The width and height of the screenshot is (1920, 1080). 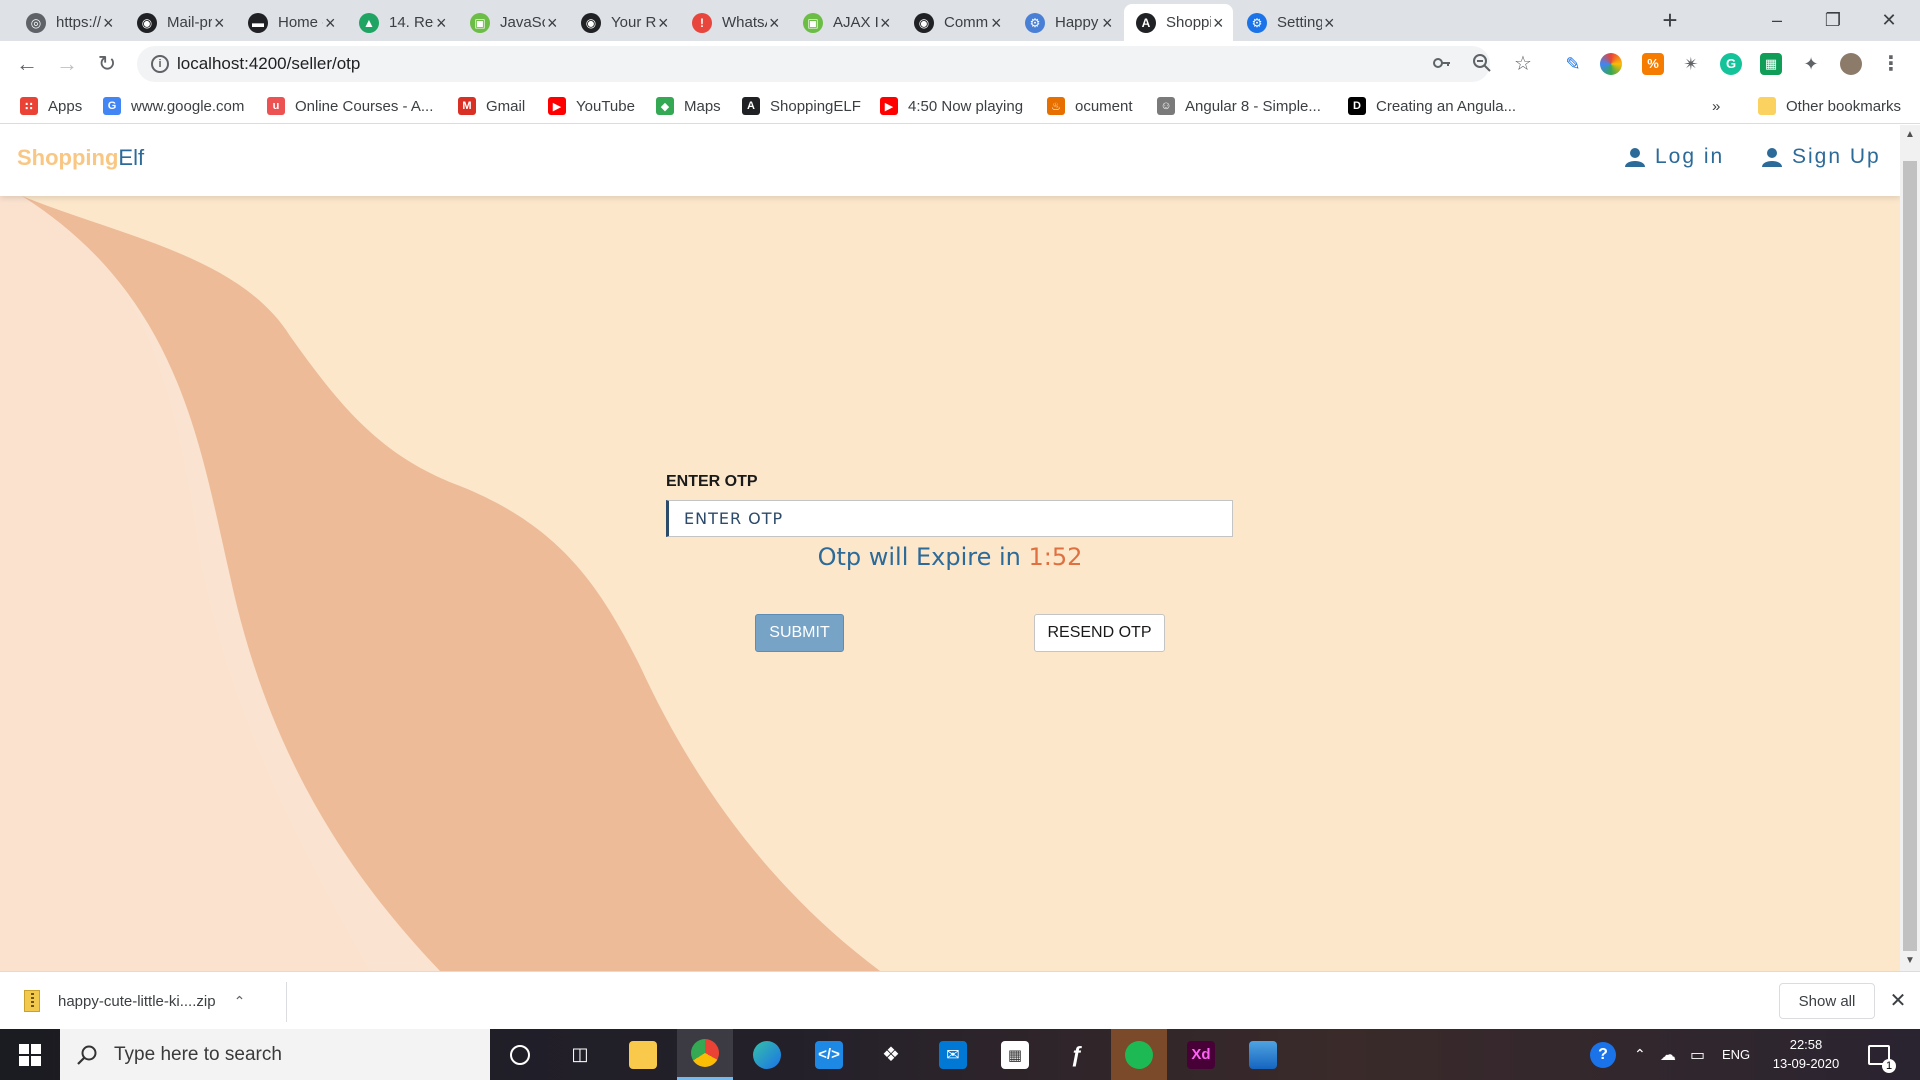 What do you see at coordinates (712, 481) in the screenshot?
I see `otp-label: ENTER OTP` at bounding box center [712, 481].